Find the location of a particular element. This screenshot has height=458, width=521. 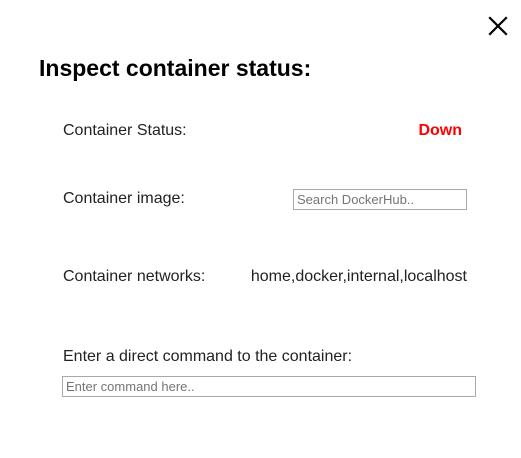

dialog-title: Inspect container status: is located at coordinates (175, 68).